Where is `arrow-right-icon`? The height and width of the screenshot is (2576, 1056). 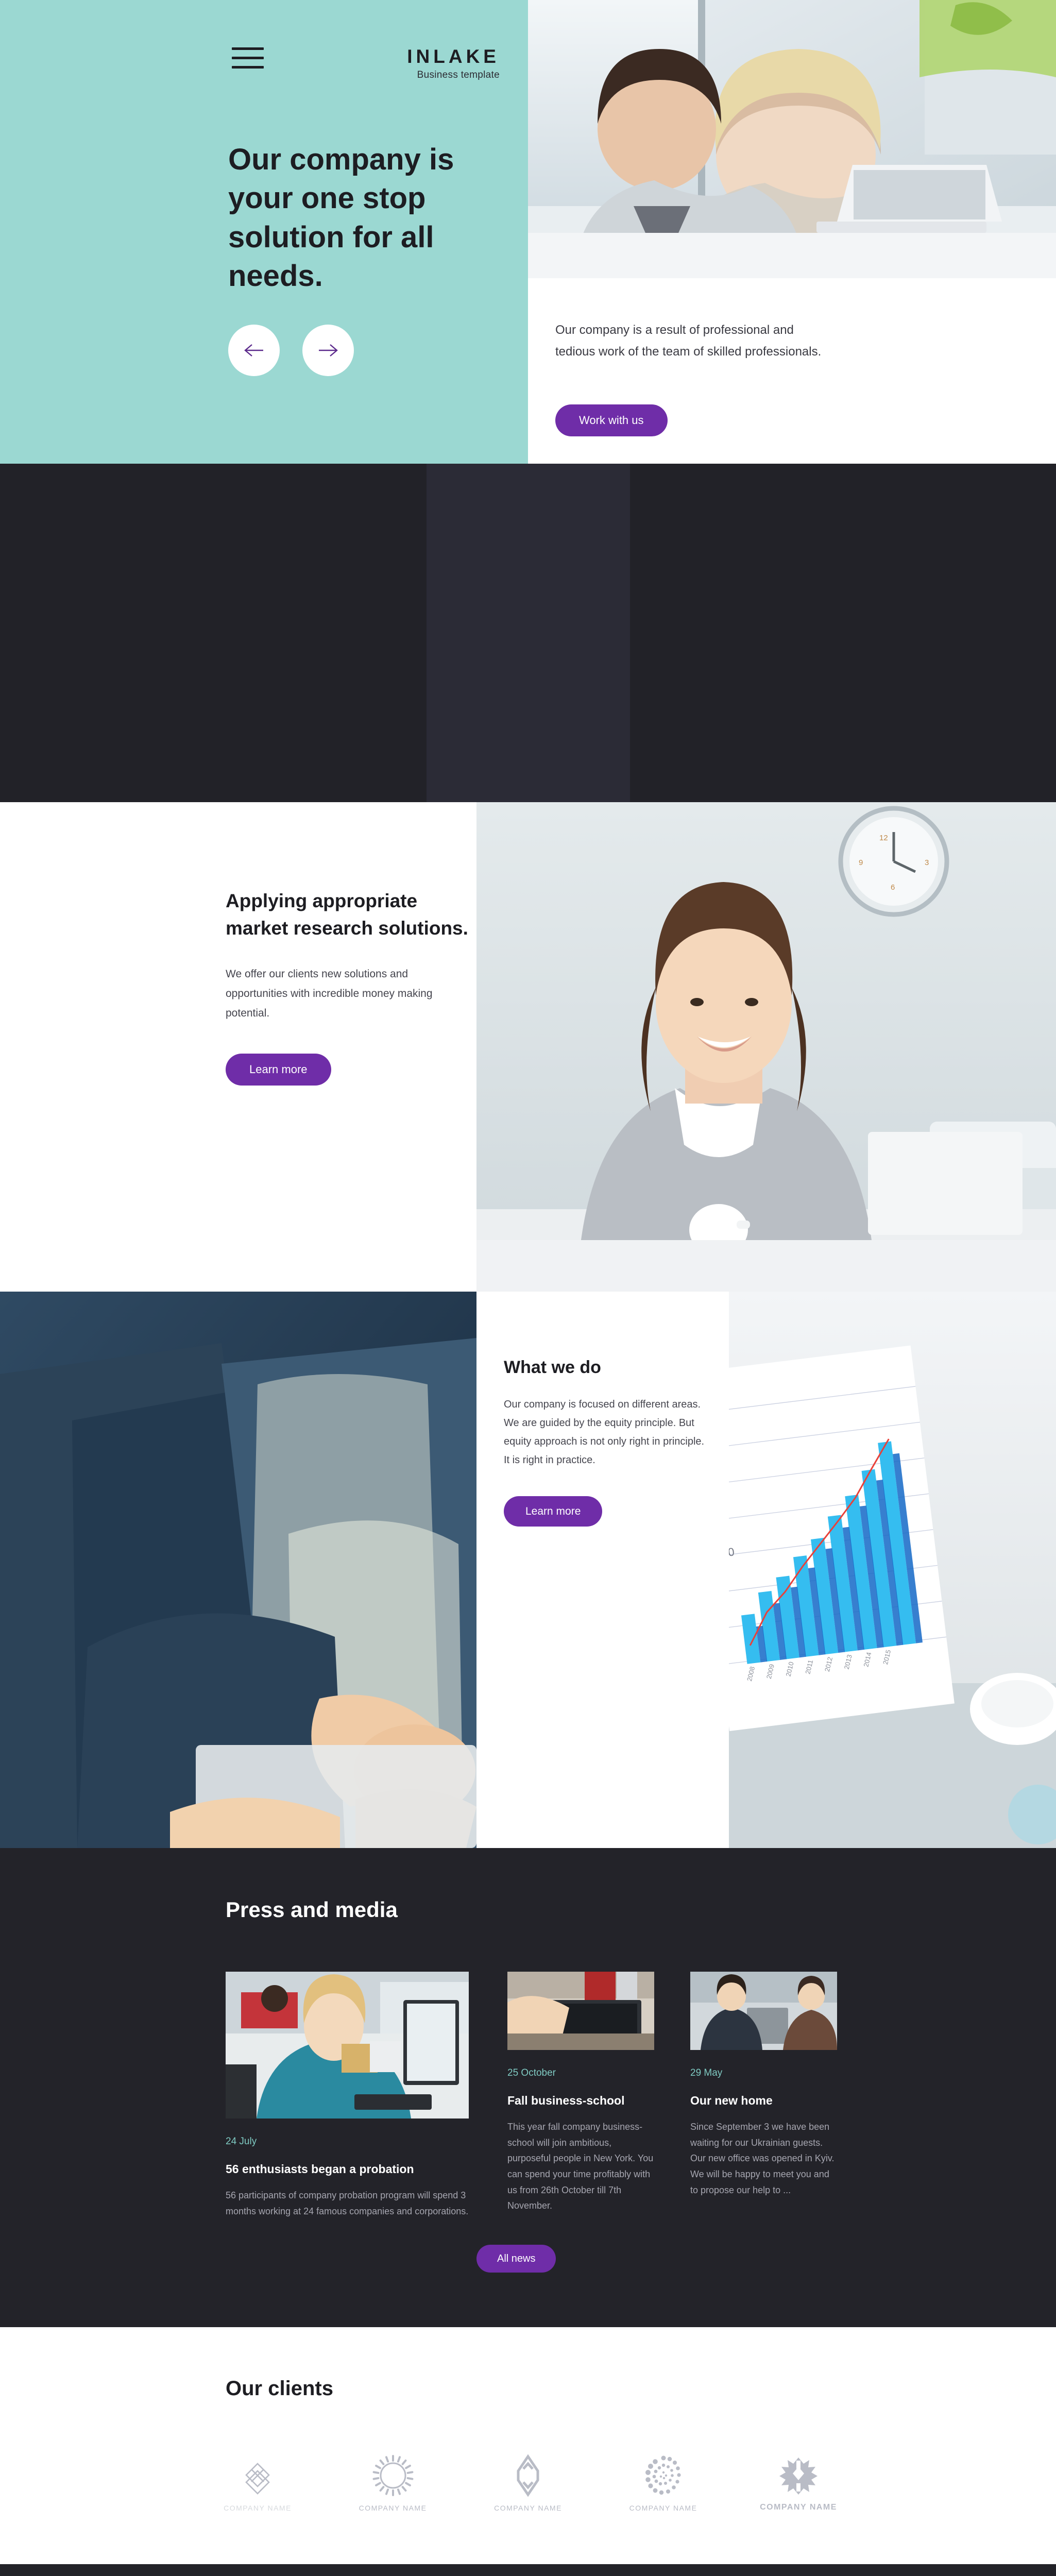 arrow-right-icon is located at coordinates (329, 350).